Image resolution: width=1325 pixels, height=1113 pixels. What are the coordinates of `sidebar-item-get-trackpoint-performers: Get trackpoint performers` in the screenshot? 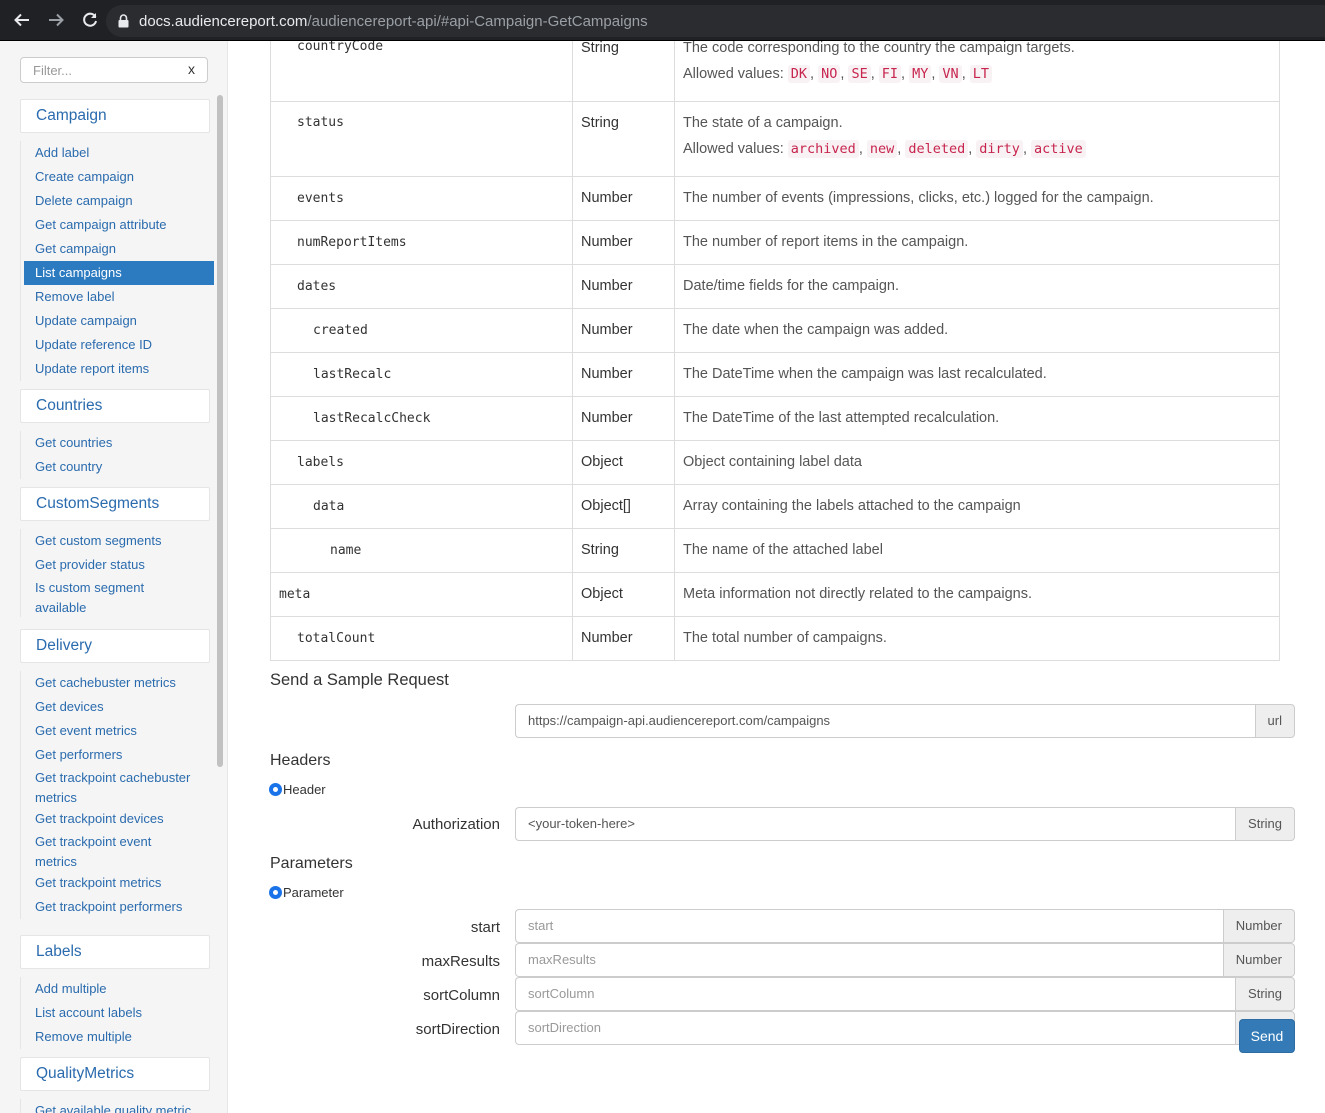 It's located at (117, 907).